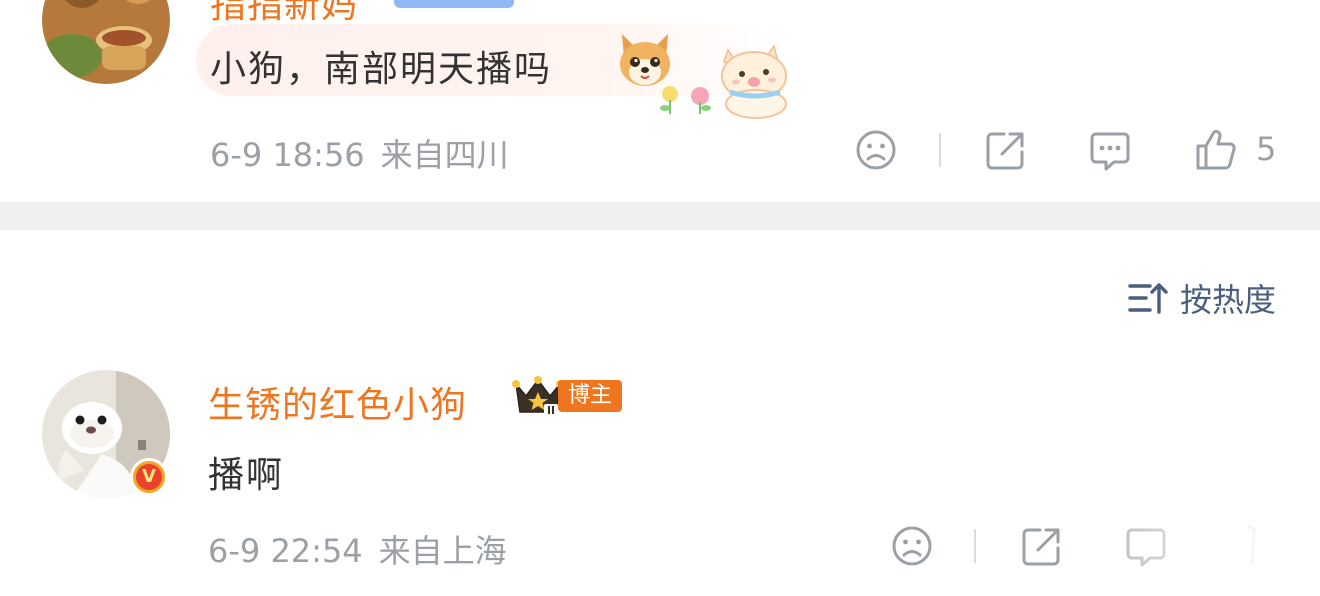  I want to click on comment-location: 来自四川, so click(444, 155).